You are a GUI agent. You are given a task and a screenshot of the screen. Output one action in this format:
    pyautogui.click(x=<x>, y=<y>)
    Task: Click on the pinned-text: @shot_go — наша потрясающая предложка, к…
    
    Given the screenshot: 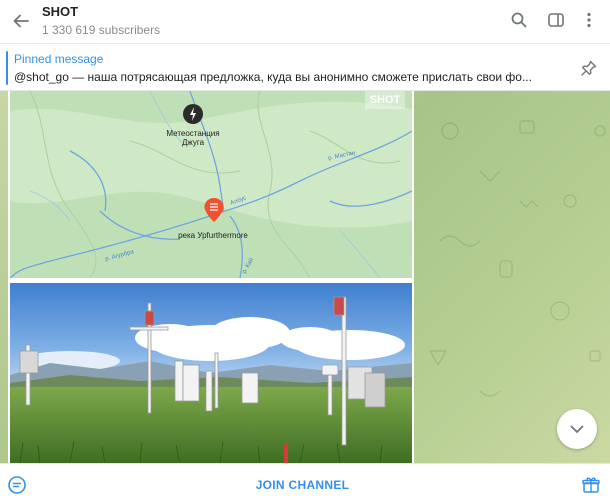 What is the action you would take?
    pyautogui.click(x=273, y=77)
    